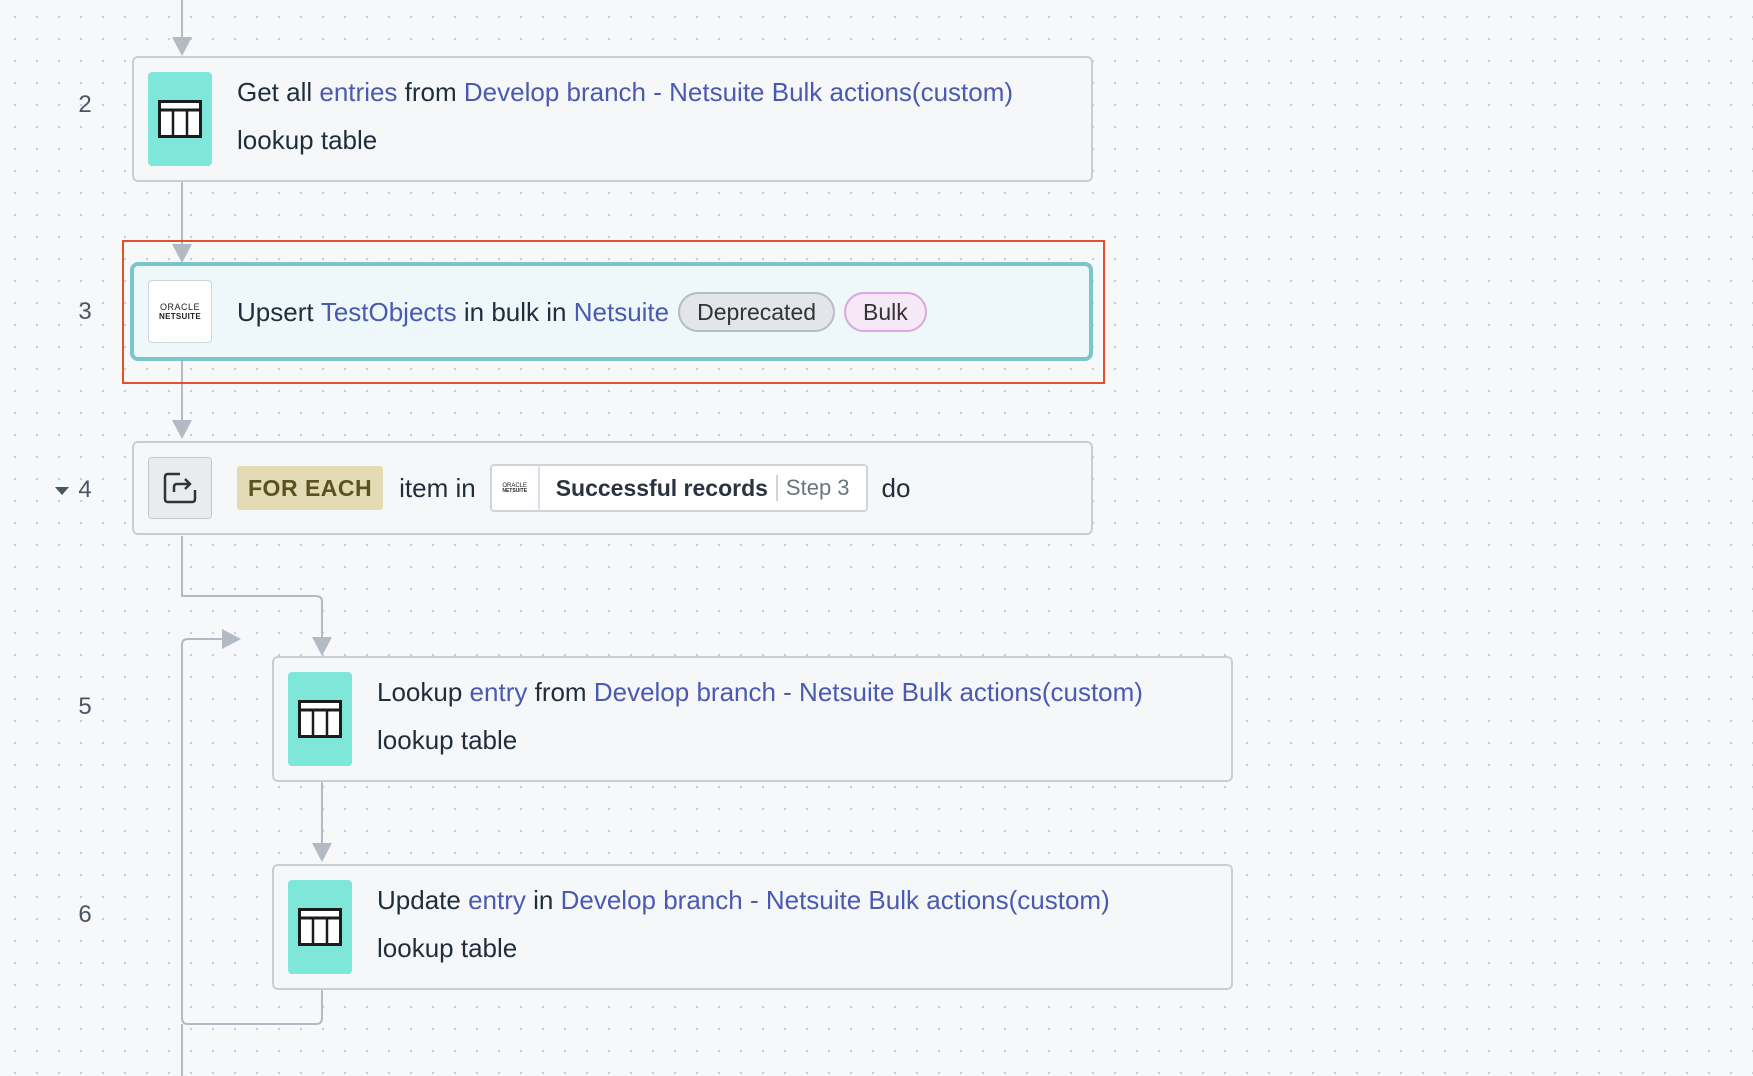  Describe the element at coordinates (515, 311) in the screenshot. I see `step-3-preposition: in bulk in` at that location.